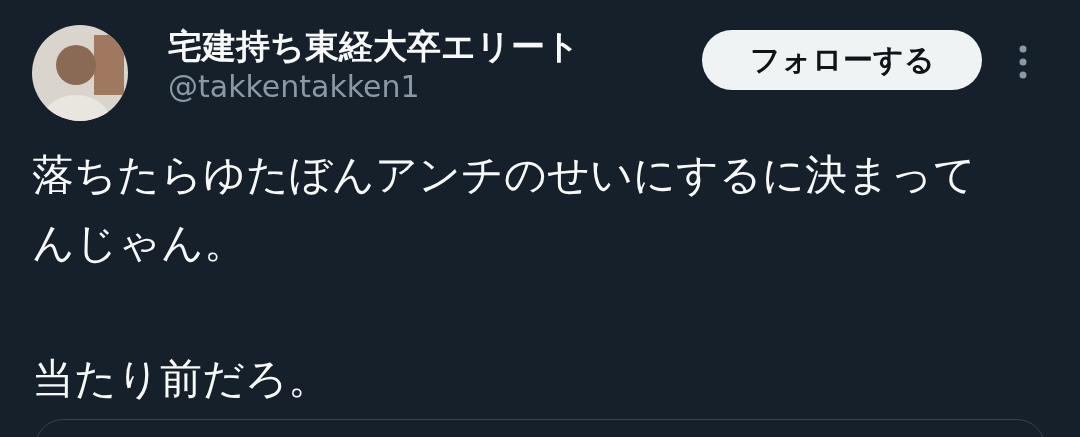 Image resolution: width=1080 pixels, height=437 pixels. Describe the element at coordinates (428, 46) in the screenshot. I see `author-name: 宅建持ち東経大卒エリート` at that location.